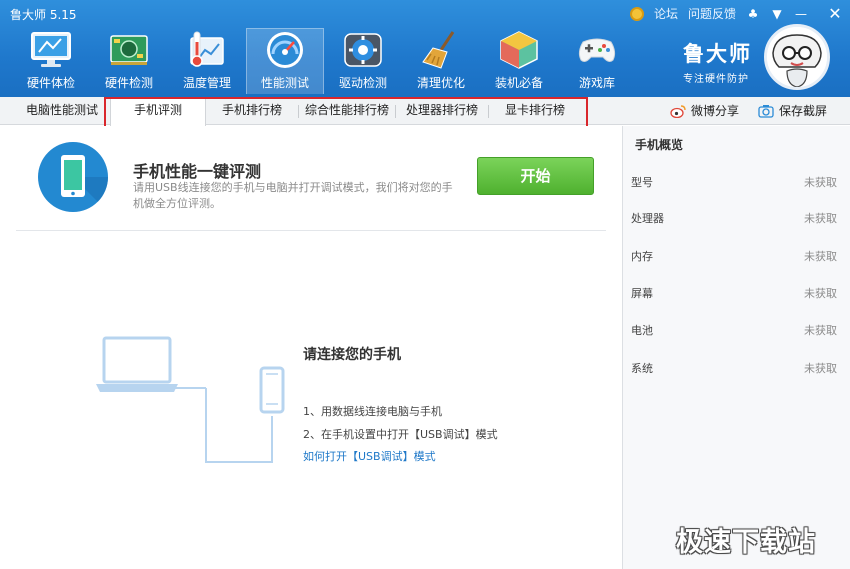 This screenshot has width=850, height=569. Describe the element at coordinates (803, 110) in the screenshot. I see `save-screenshot-label: 保存截屏` at that location.